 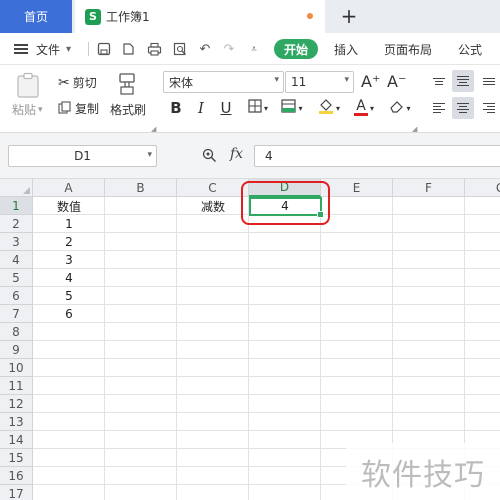 What do you see at coordinates (201, 108) in the screenshot?
I see `italic-button: I` at bounding box center [201, 108].